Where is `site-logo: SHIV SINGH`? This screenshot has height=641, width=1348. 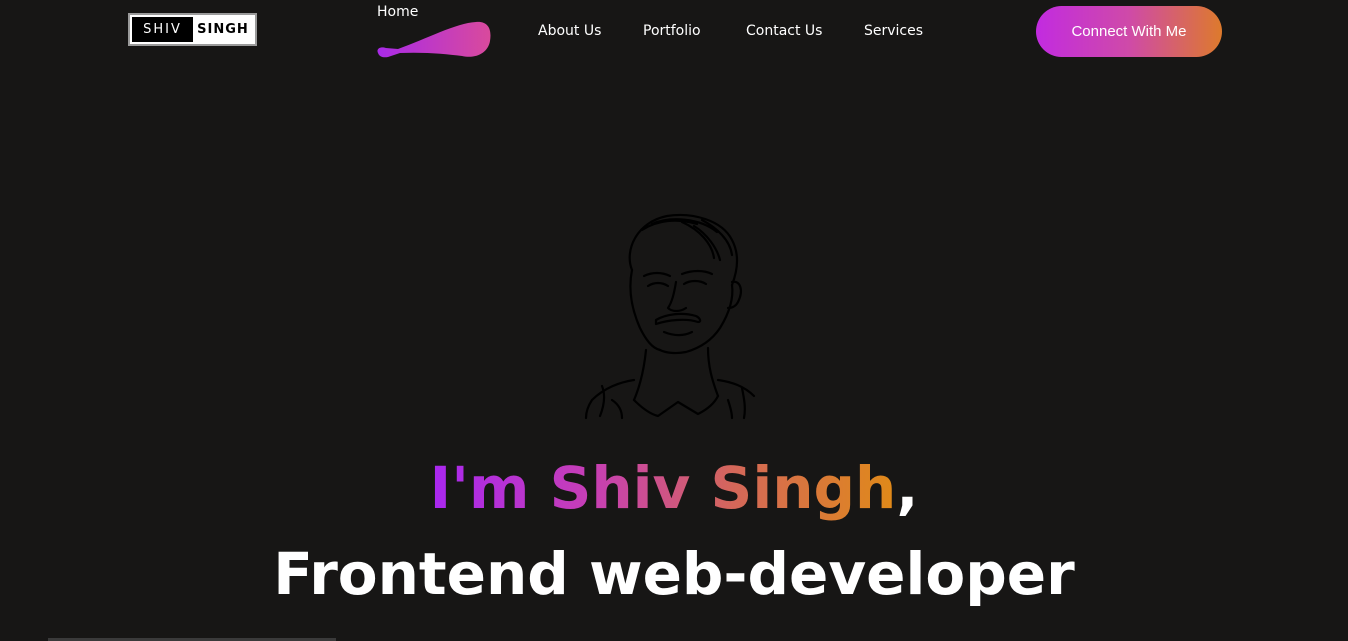
site-logo: SHIV SINGH is located at coordinates (192, 29).